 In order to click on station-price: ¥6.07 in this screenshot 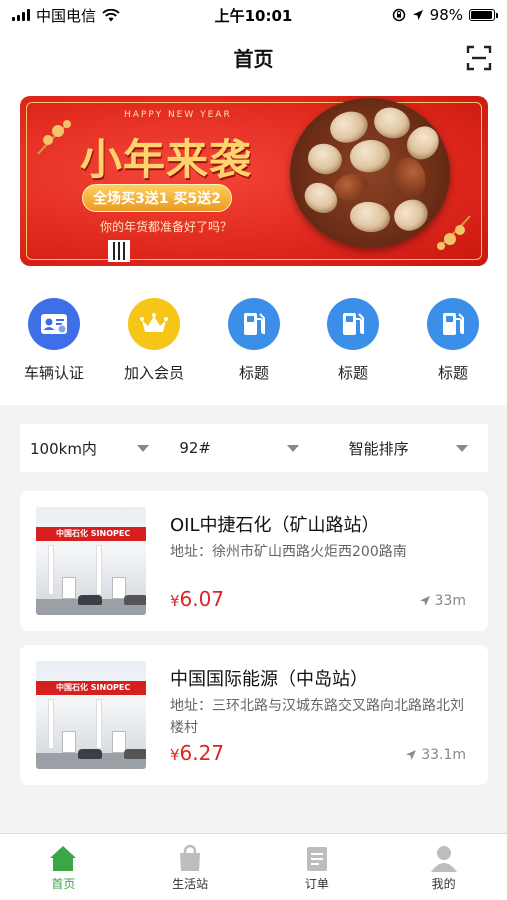, I will do `click(197, 599)`.